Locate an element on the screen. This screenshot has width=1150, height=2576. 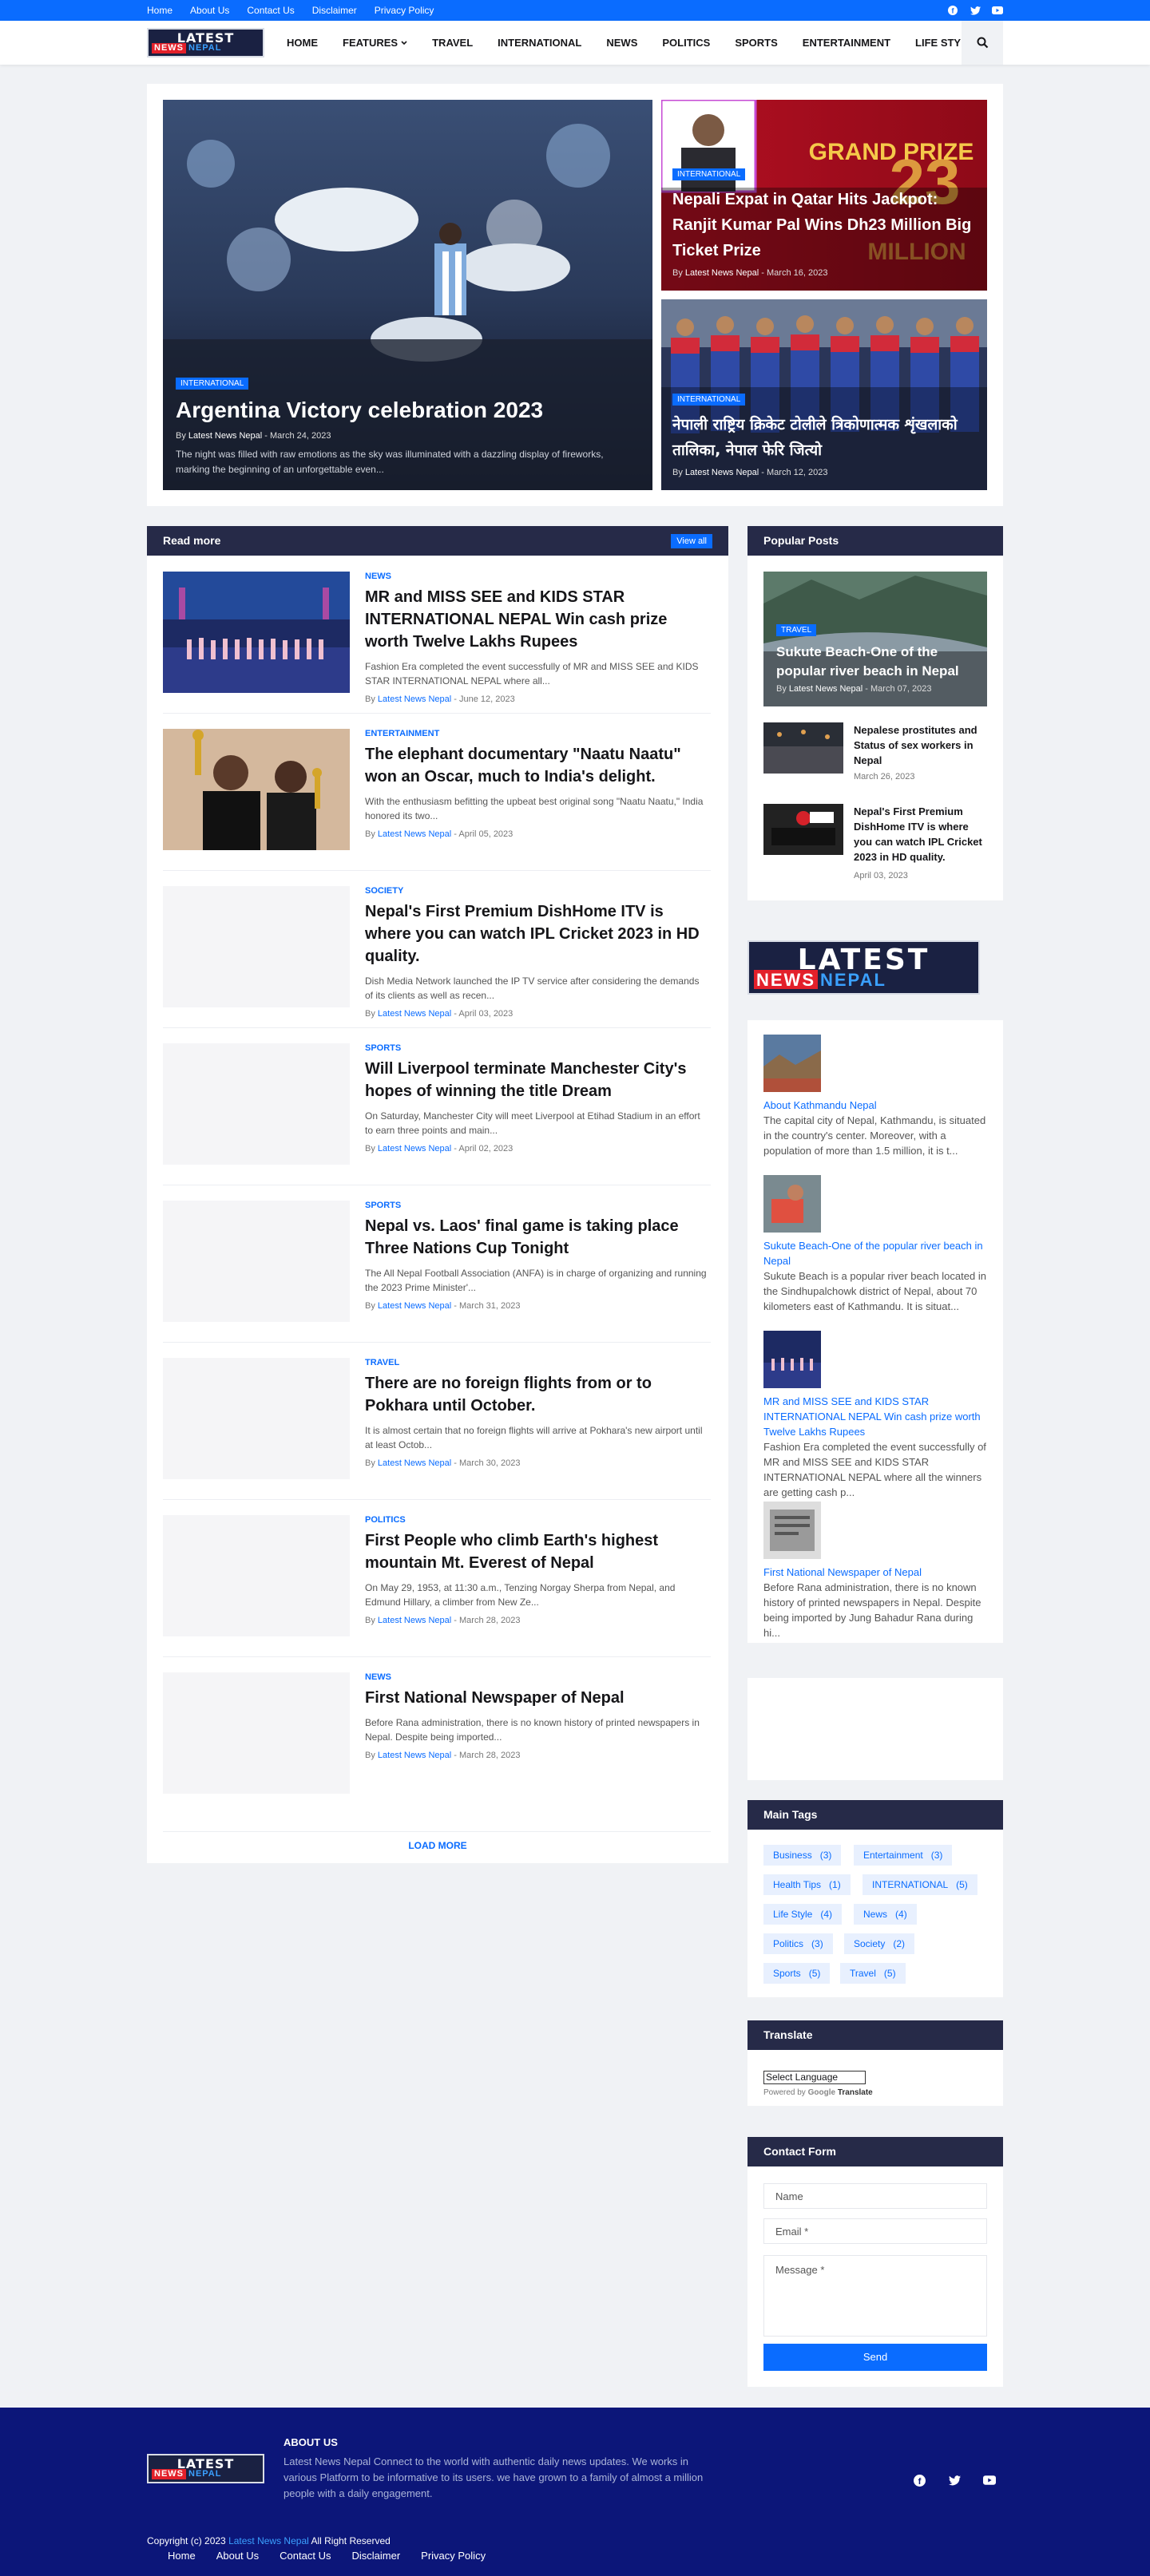
facebook-icon: f is located at coordinates (953, 10).